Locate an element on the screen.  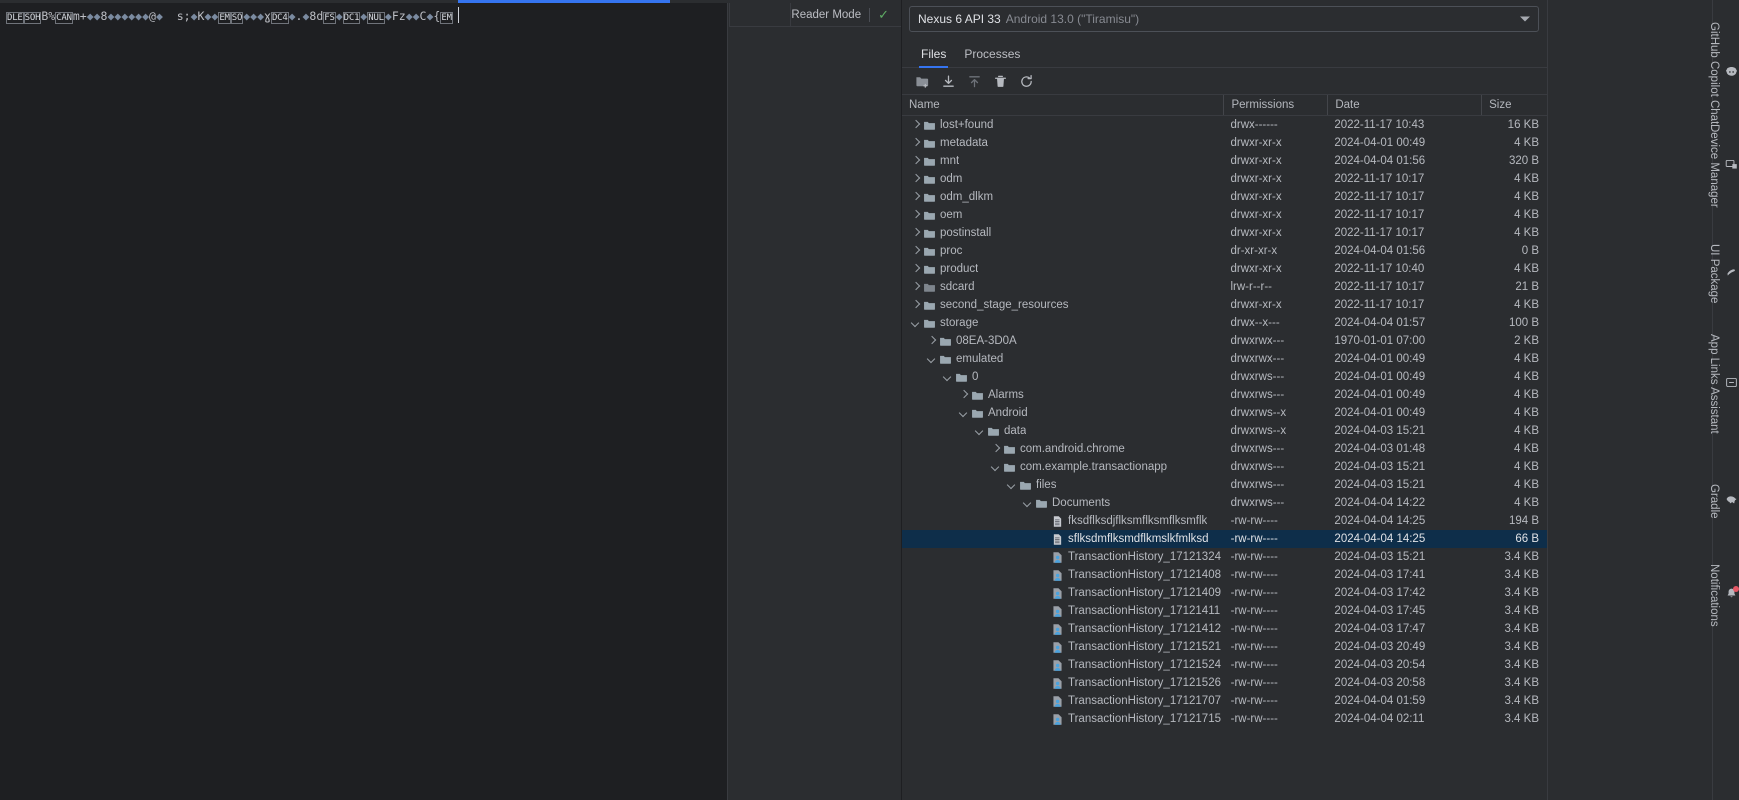
file-date-cell: 2022-11-17 10:40 is located at coordinates (1379, 269).